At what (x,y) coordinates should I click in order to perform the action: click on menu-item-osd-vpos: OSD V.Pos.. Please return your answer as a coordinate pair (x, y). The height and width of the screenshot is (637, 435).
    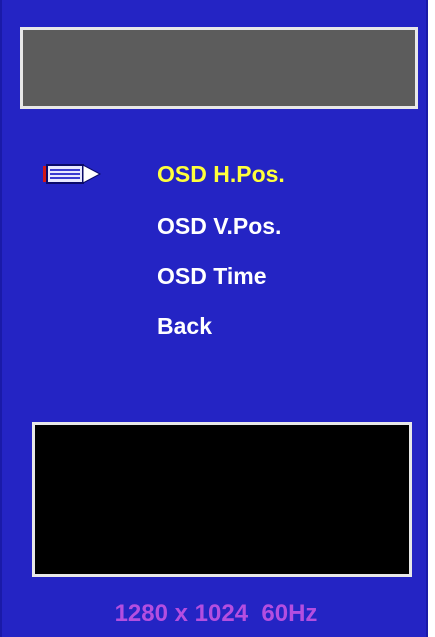
    Looking at the image, I should click on (219, 226).